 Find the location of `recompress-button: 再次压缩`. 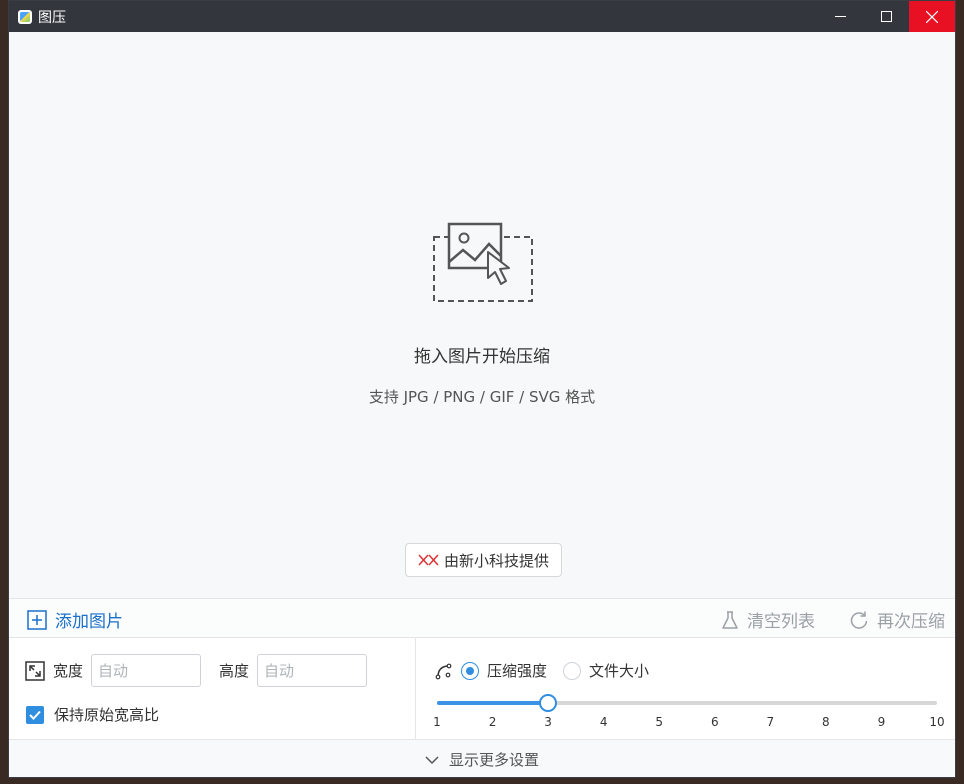

recompress-button: 再次压缩 is located at coordinates (897, 619).